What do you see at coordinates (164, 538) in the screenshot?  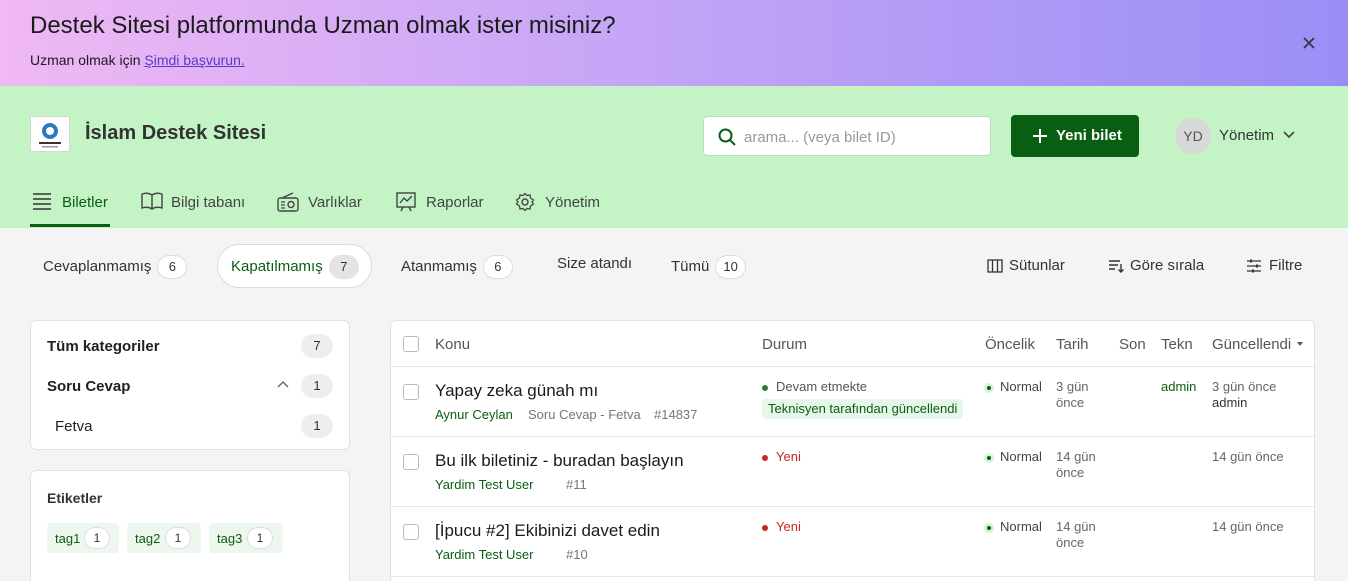 I see `tag-chip: tag2 1` at bounding box center [164, 538].